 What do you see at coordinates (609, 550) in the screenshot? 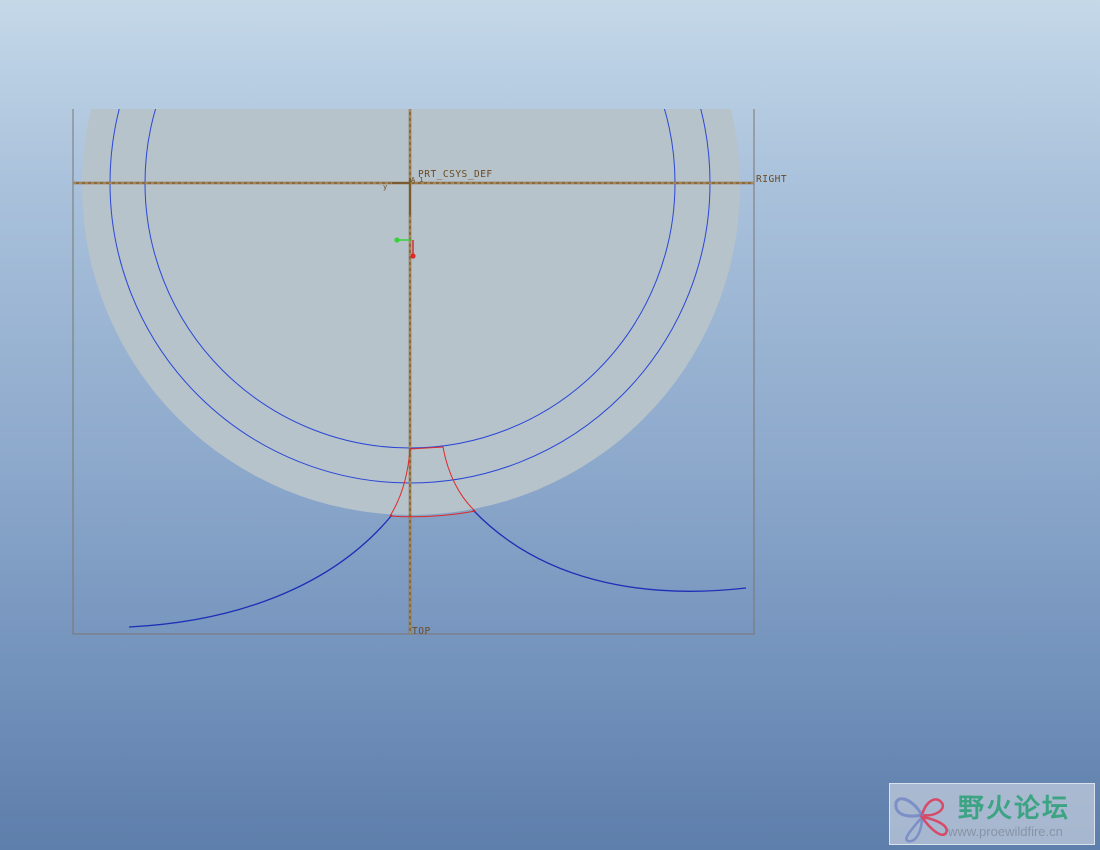
I see `right-blue-curve` at bounding box center [609, 550].